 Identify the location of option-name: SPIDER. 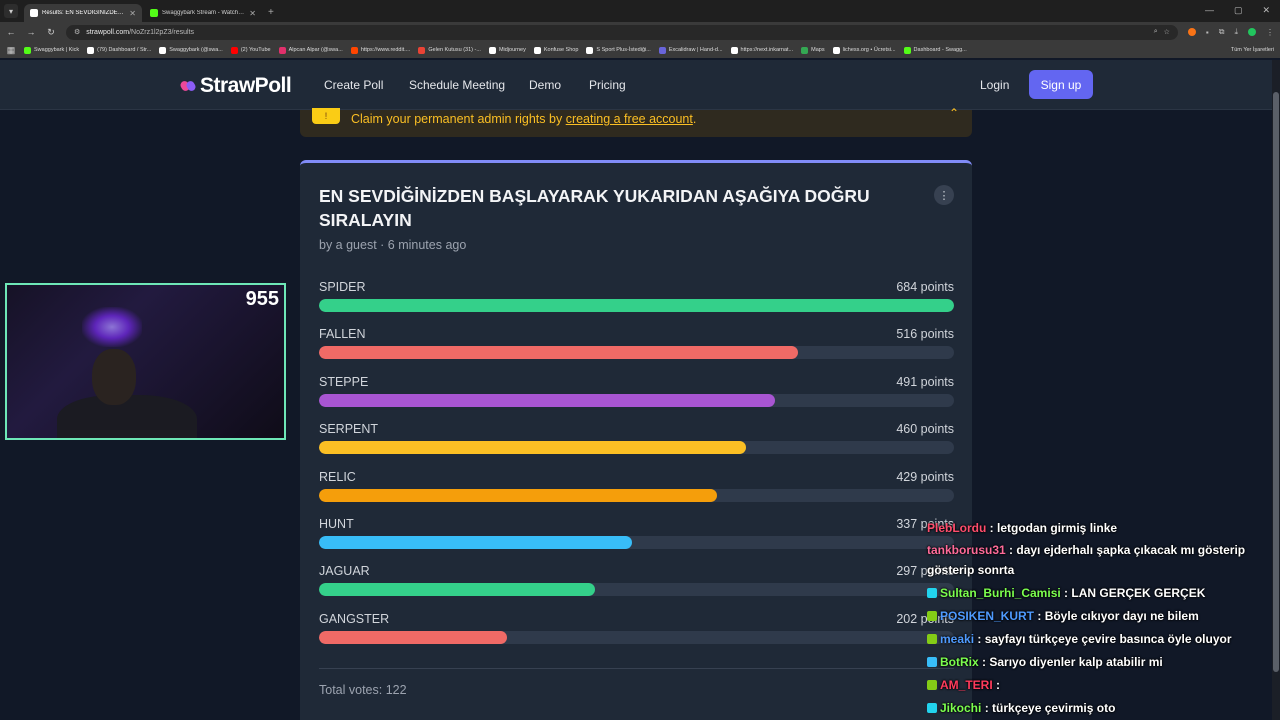
(342, 287).